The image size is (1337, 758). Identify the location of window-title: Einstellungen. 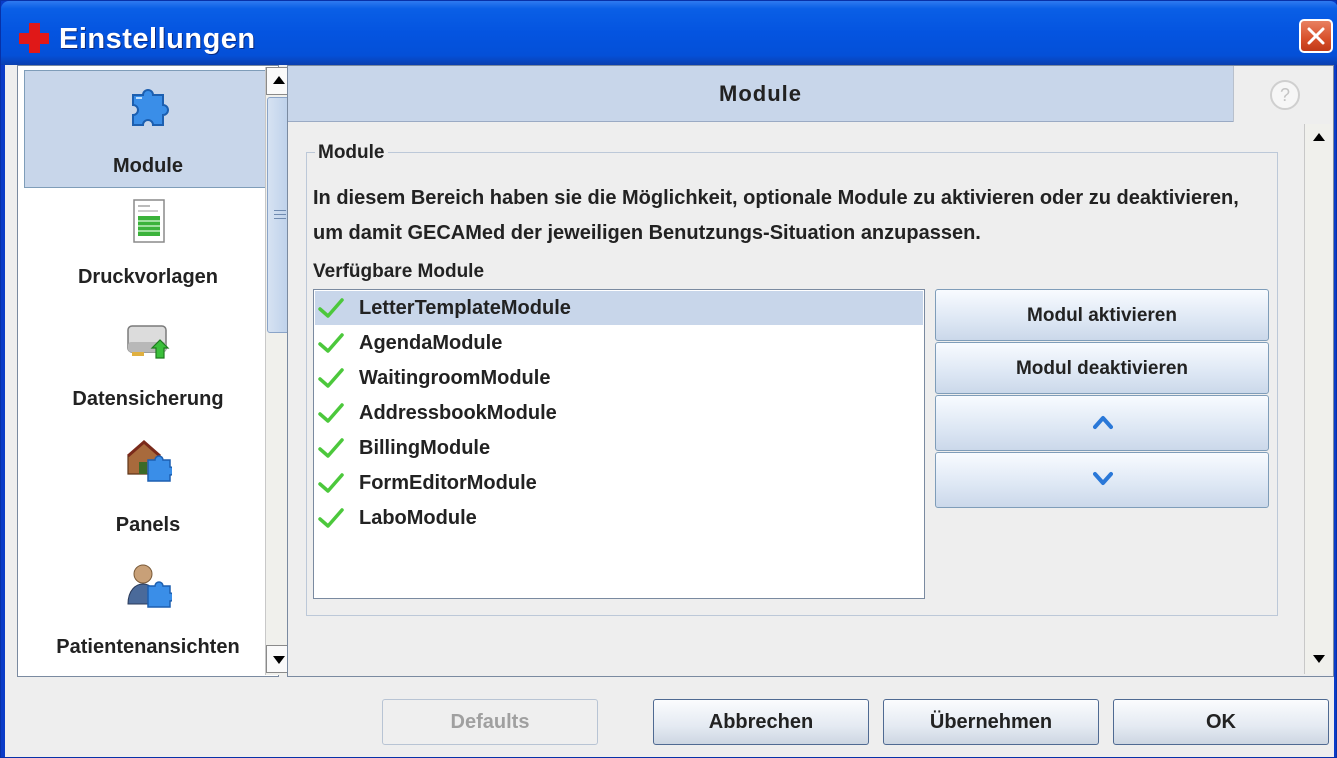
(157, 39).